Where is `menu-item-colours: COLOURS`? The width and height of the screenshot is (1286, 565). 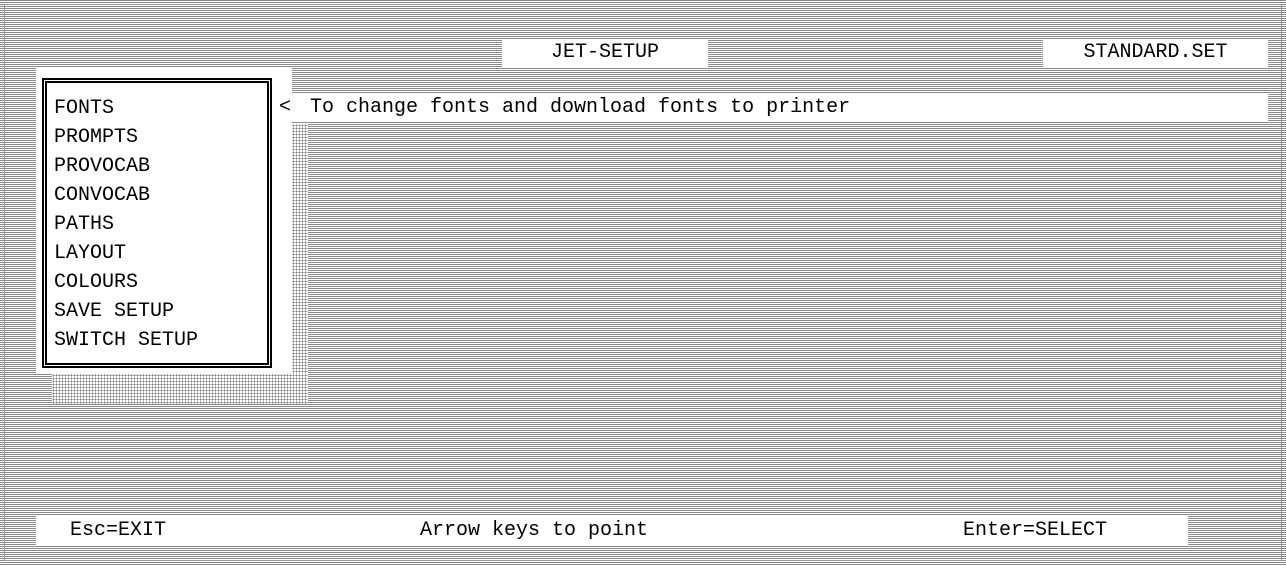
menu-item-colours: COLOURS is located at coordinates (126, 282).